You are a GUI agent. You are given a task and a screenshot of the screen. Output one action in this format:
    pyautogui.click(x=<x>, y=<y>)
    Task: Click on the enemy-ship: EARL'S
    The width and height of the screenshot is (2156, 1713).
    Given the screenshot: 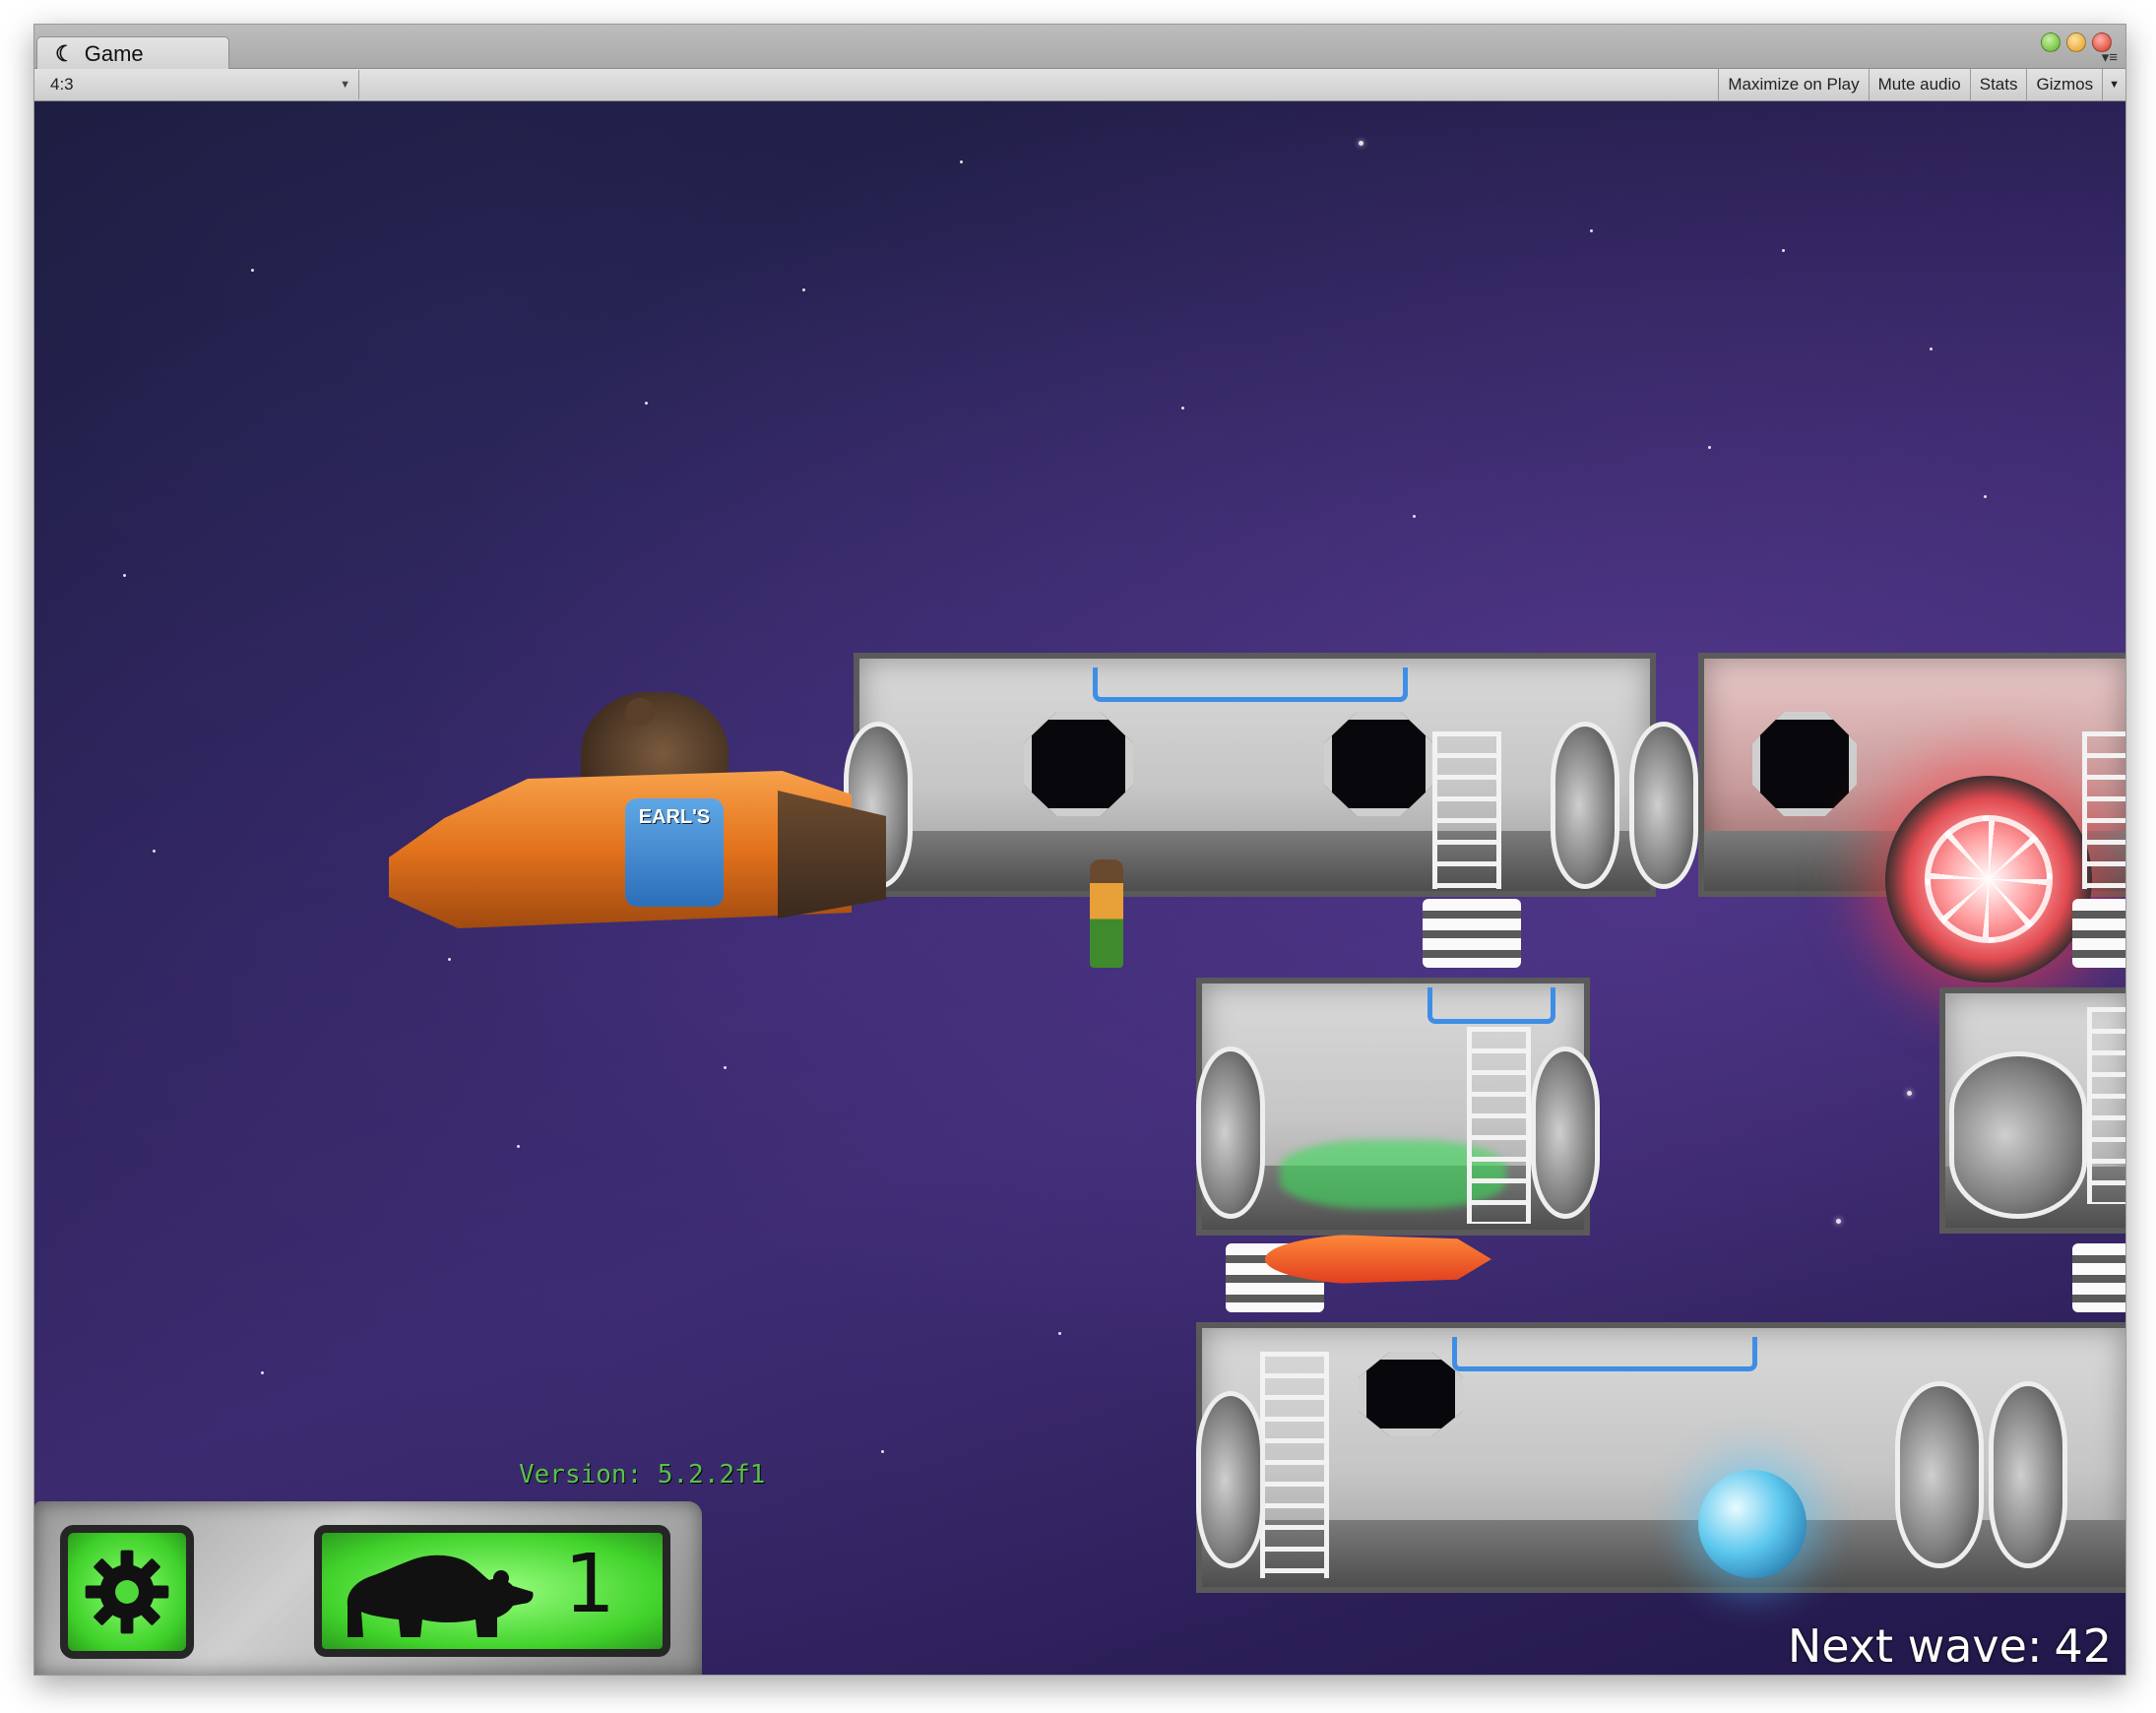 What is the action you would take?
    pyautogui.click(x=638, y=844)
    